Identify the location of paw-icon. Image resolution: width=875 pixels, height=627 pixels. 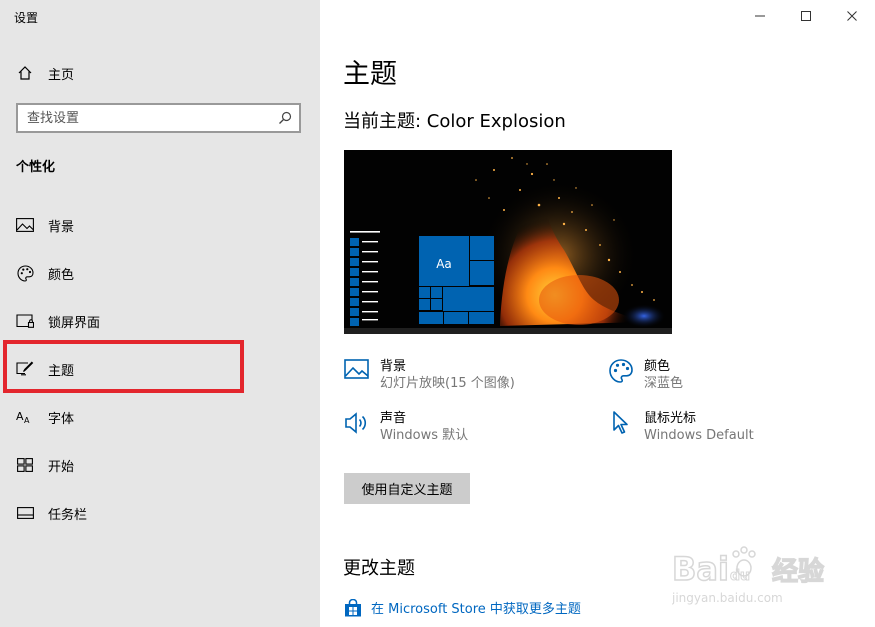
(744, 561).